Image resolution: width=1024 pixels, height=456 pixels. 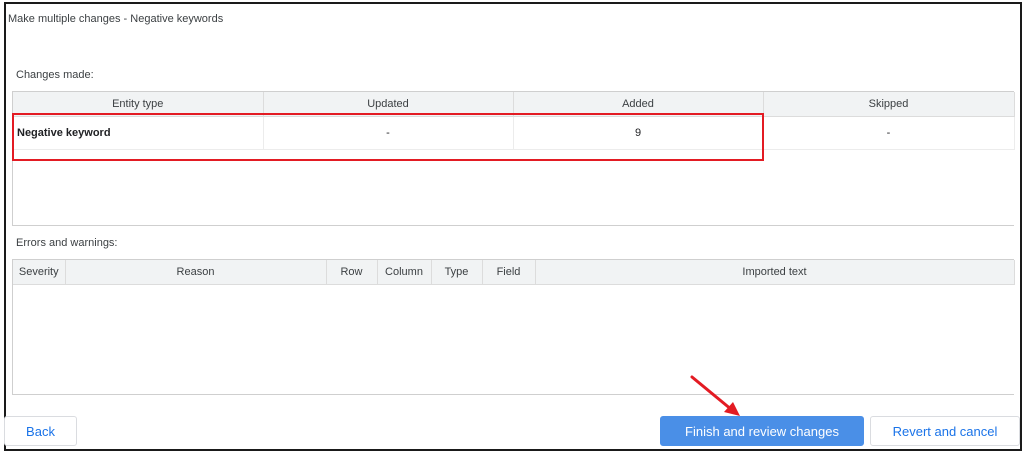 I want to click on column-header-reason: Reason, so click(x=196, y=272).